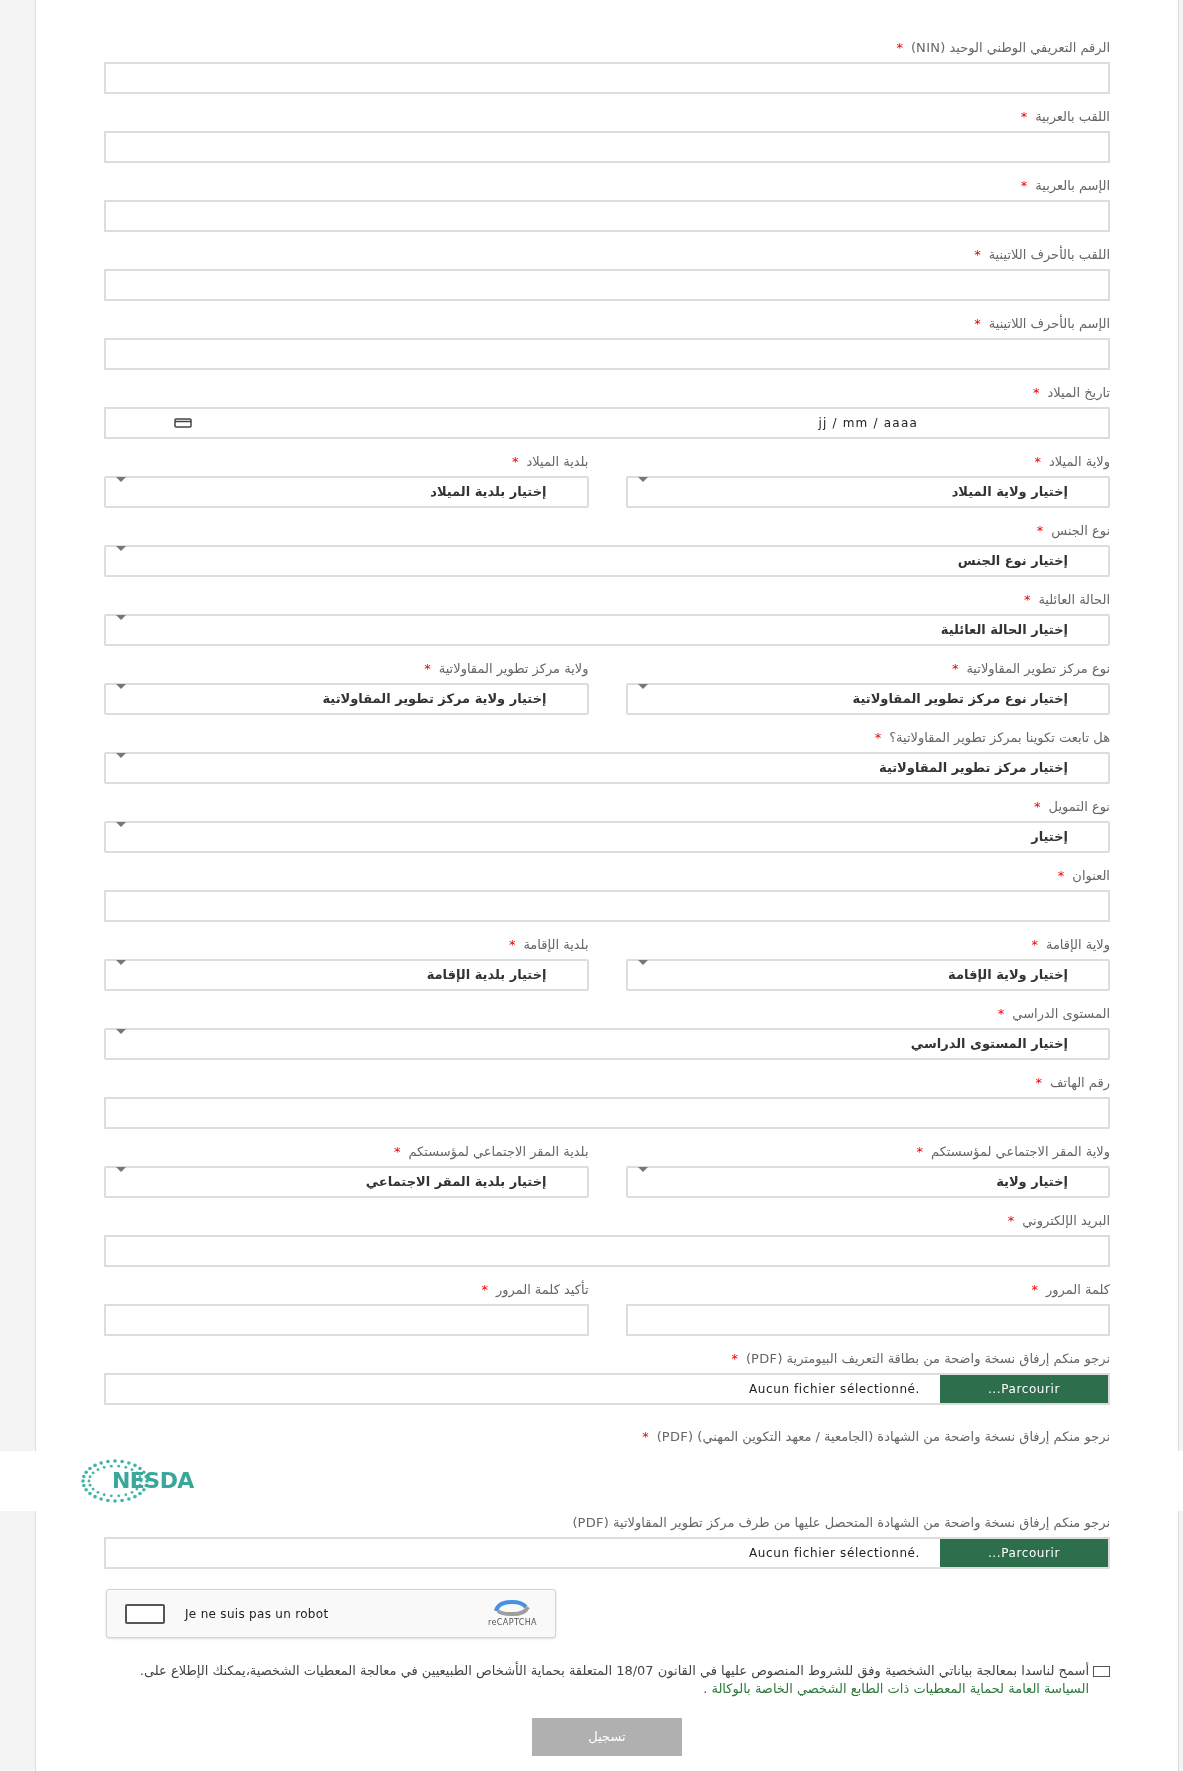 This screenshot has width=1183, height=1771. What do you see at coordinates (607, 837) in the screenshot?
I see `select-dropdown: إختيار` at bounding box center [607, 837].